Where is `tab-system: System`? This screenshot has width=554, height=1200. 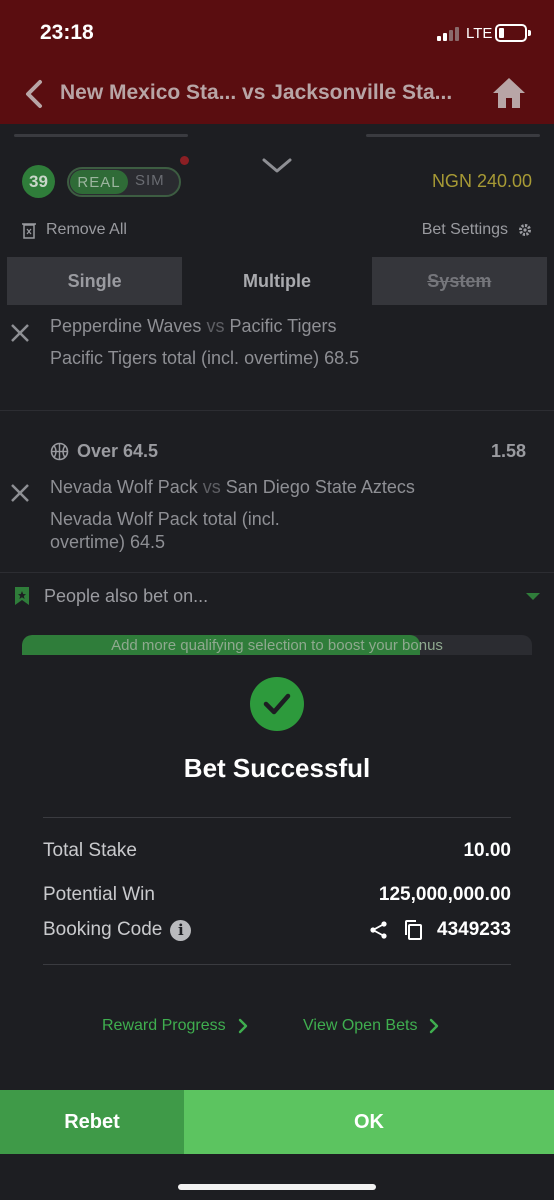 tab-system: System is located at coordinates (459, 281).